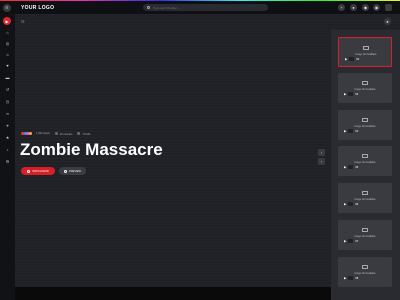  What do you see at coordinates (387, 21) in the screenshot?
I see `user-icon: ●` at bounding box center [387, 21].